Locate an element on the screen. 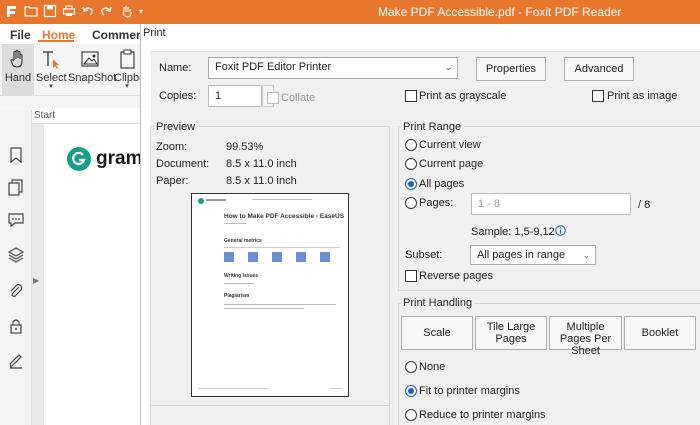  tab-file: File is located at coordinates (20, 35).